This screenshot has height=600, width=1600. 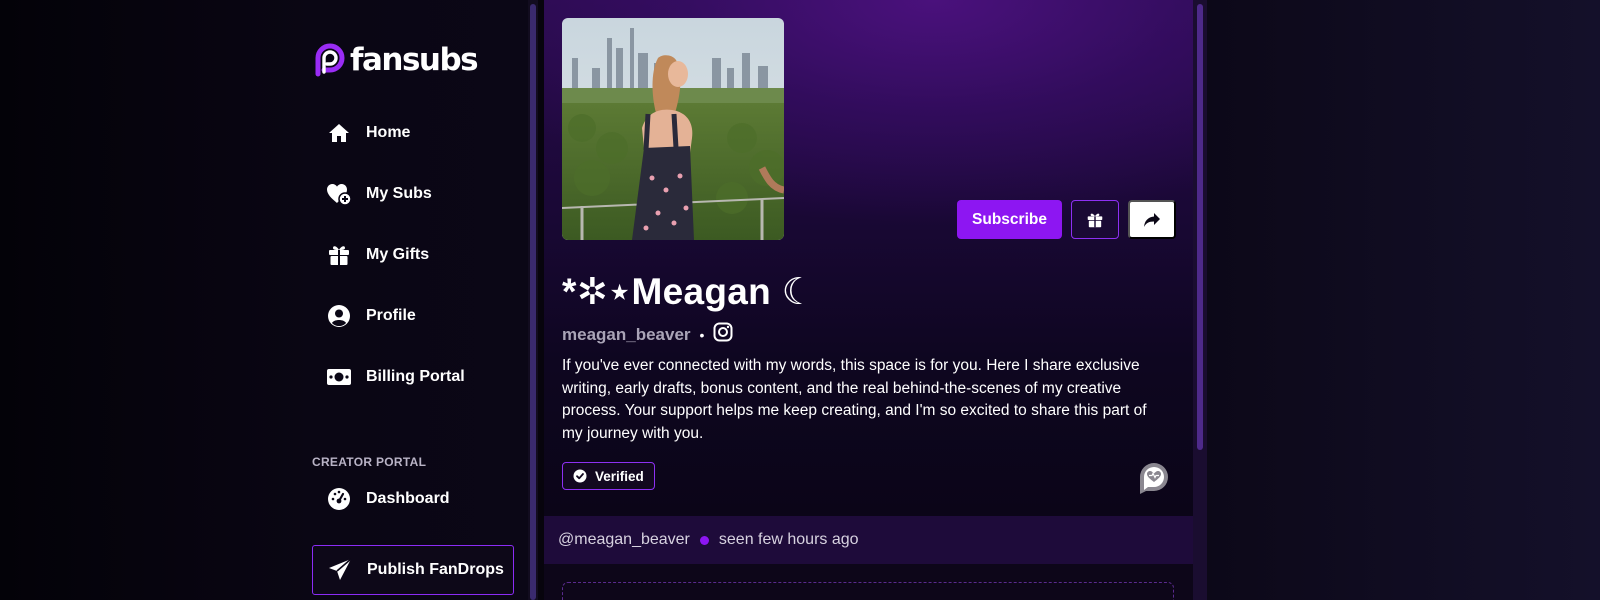 I want to click on content-placeholder, so click(x=868, y=591).